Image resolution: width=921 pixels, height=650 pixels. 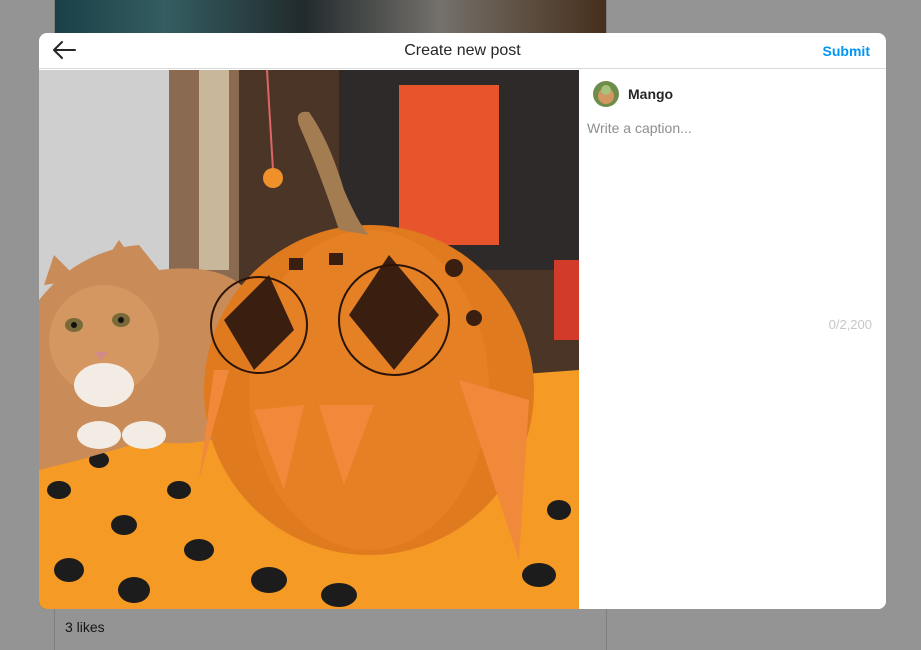 I want to click on modal-header: Create new post Submit, so click(x=462, y=51).